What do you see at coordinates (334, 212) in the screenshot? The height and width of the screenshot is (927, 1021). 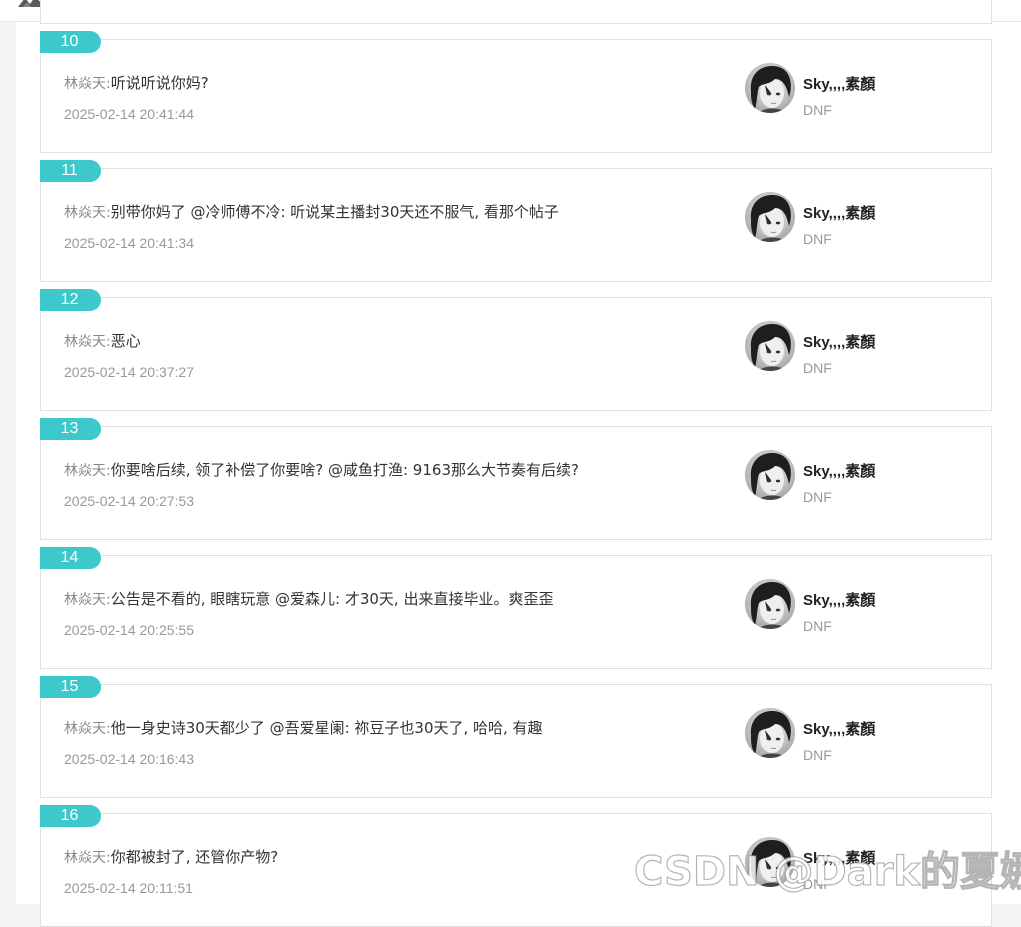 I see `message-content: 别带你妈了 @冷师傅不冷: 听说某主播封30天还不服气, 看那个帖子` at bounding box center [334, 212].